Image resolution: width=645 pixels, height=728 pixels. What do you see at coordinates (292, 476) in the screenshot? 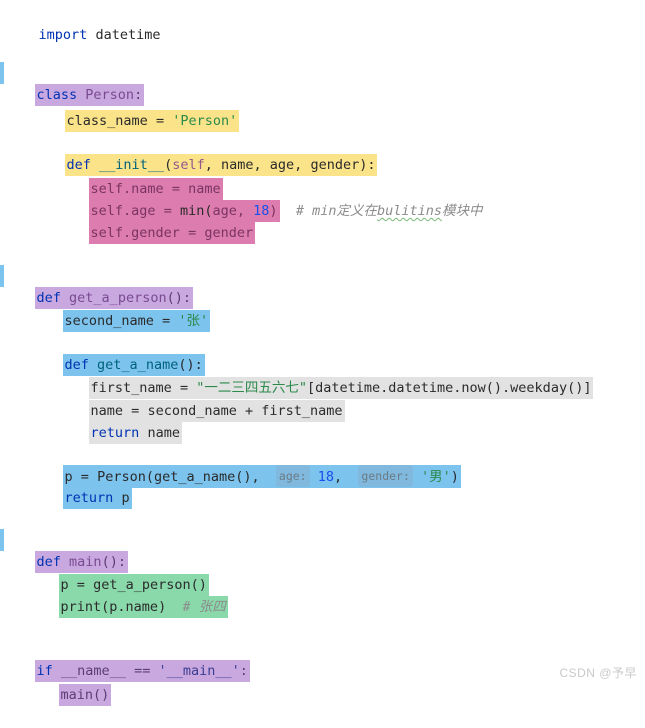
I see `inlay-hint-age: age:` at bounding box center [292, 476].